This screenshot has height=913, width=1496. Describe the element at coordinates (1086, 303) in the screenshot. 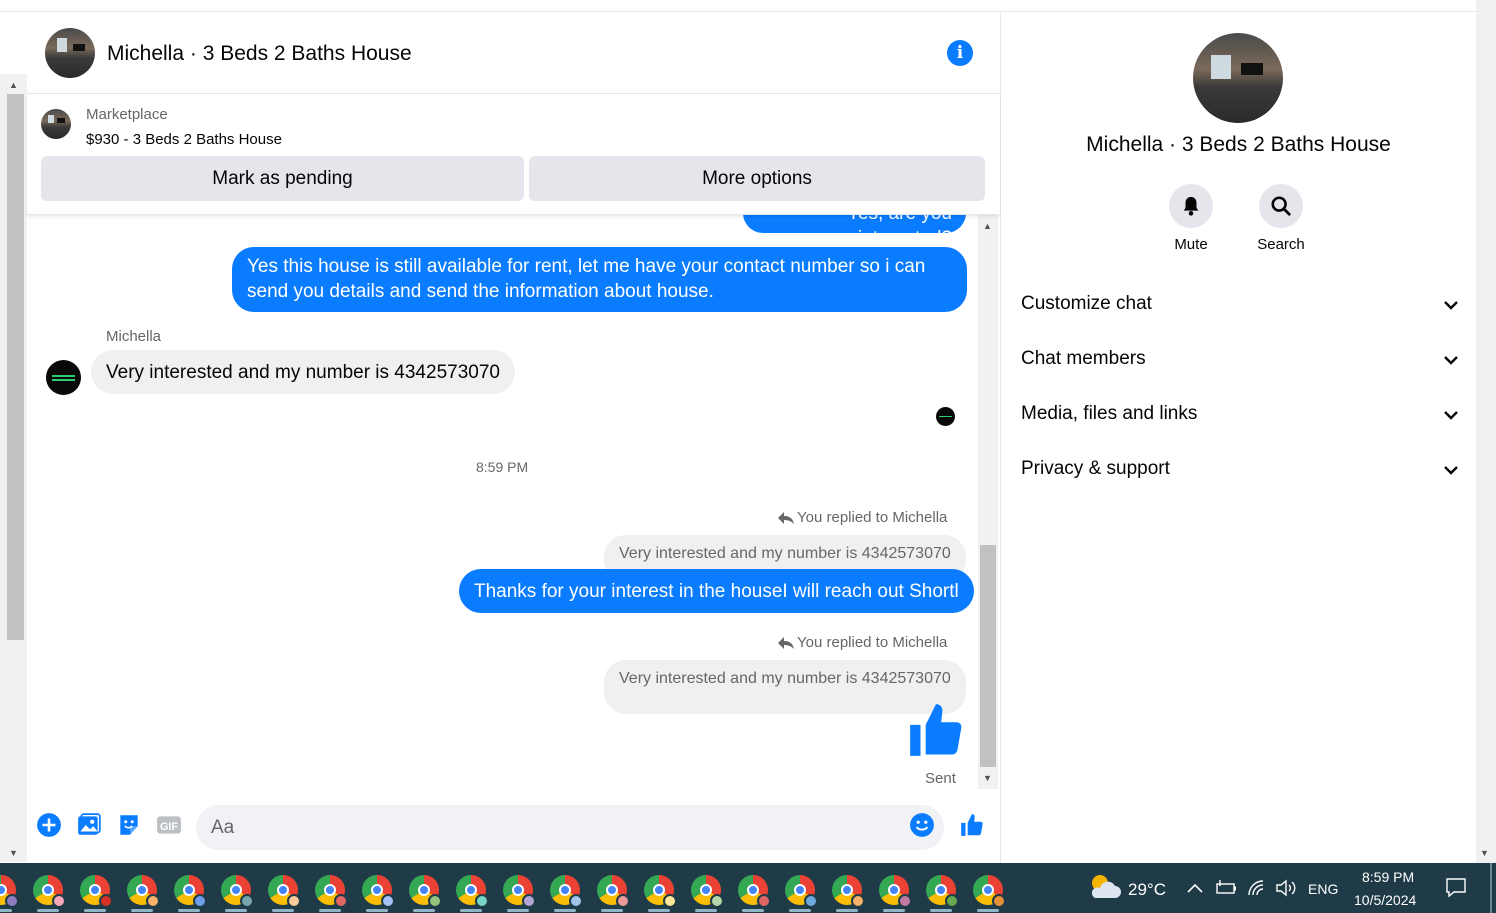

I see `section-label: Customize chat` at that location.